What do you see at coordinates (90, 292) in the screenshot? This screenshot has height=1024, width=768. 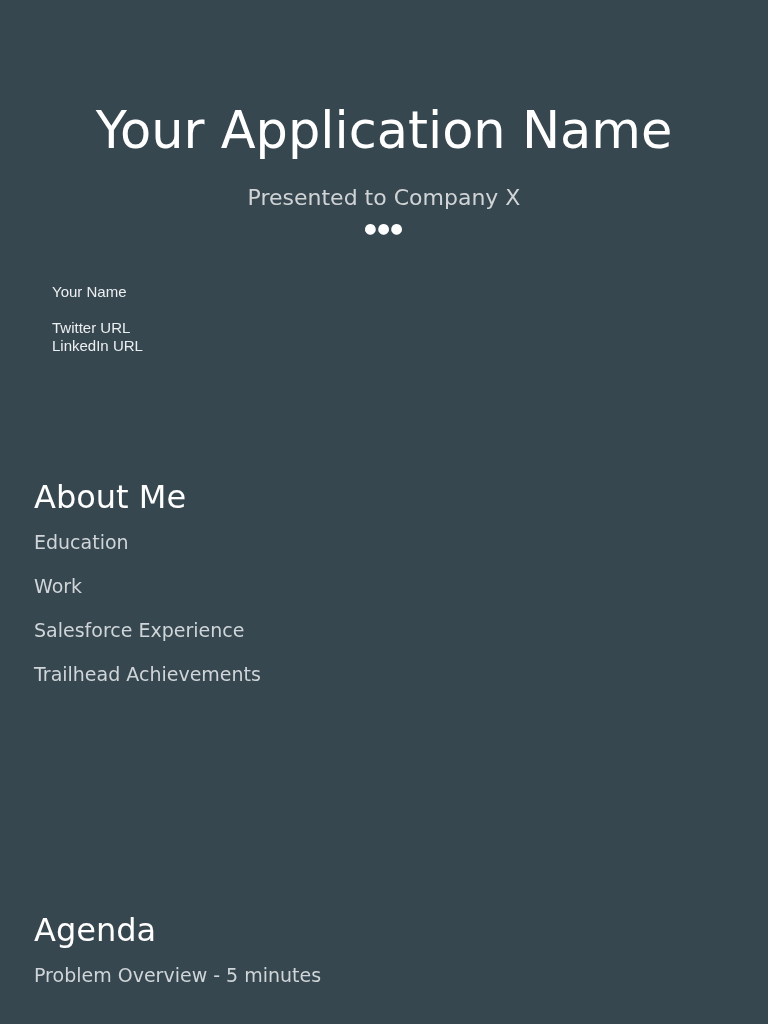 I see `presenter-name: Your Name` at bounding box center [90, 292].